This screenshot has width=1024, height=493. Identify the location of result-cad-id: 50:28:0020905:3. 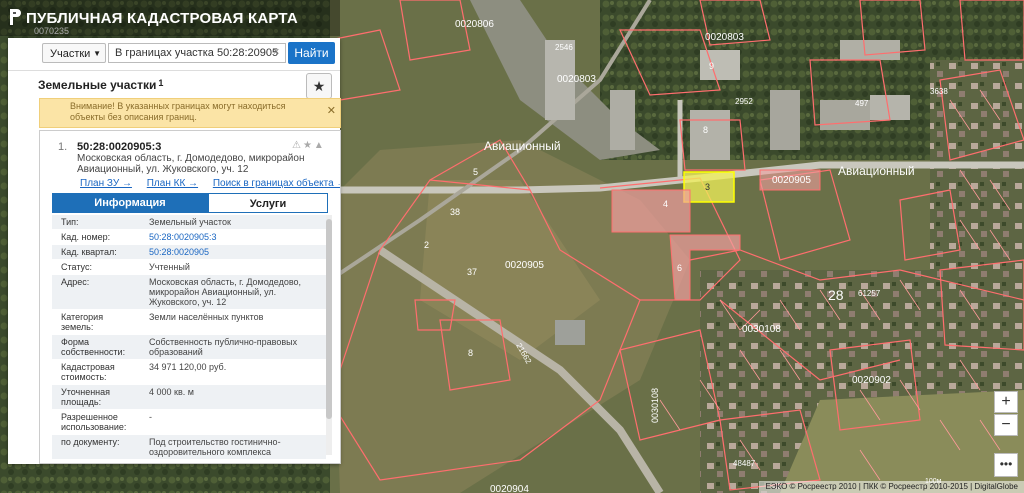
(119, 147).